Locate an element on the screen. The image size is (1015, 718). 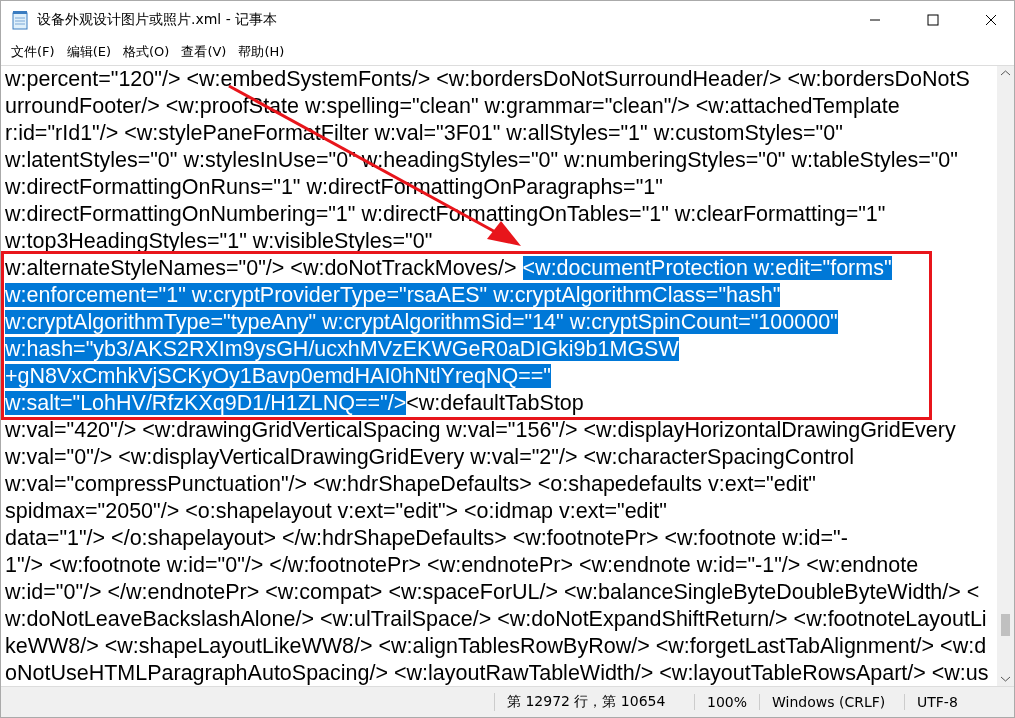
text-line: w:alternateStyleNames="0"/> <w:doNotTrackMoves/> is located at coordinates (261, 268).